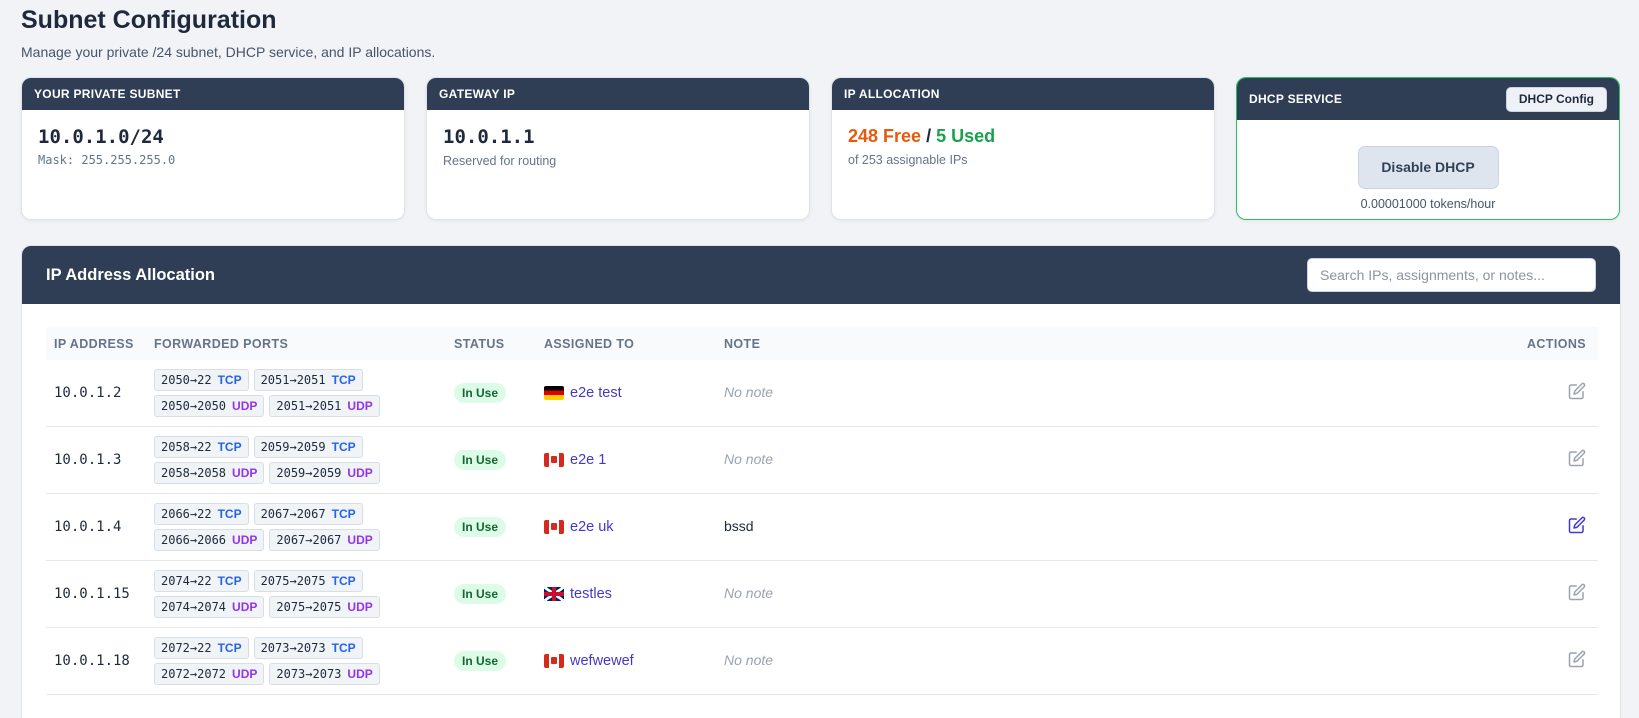 Image resolution: width=1639 pixels, height=718 pixels. I want to click on assigned-link: wefwewef, so click(602, 661).